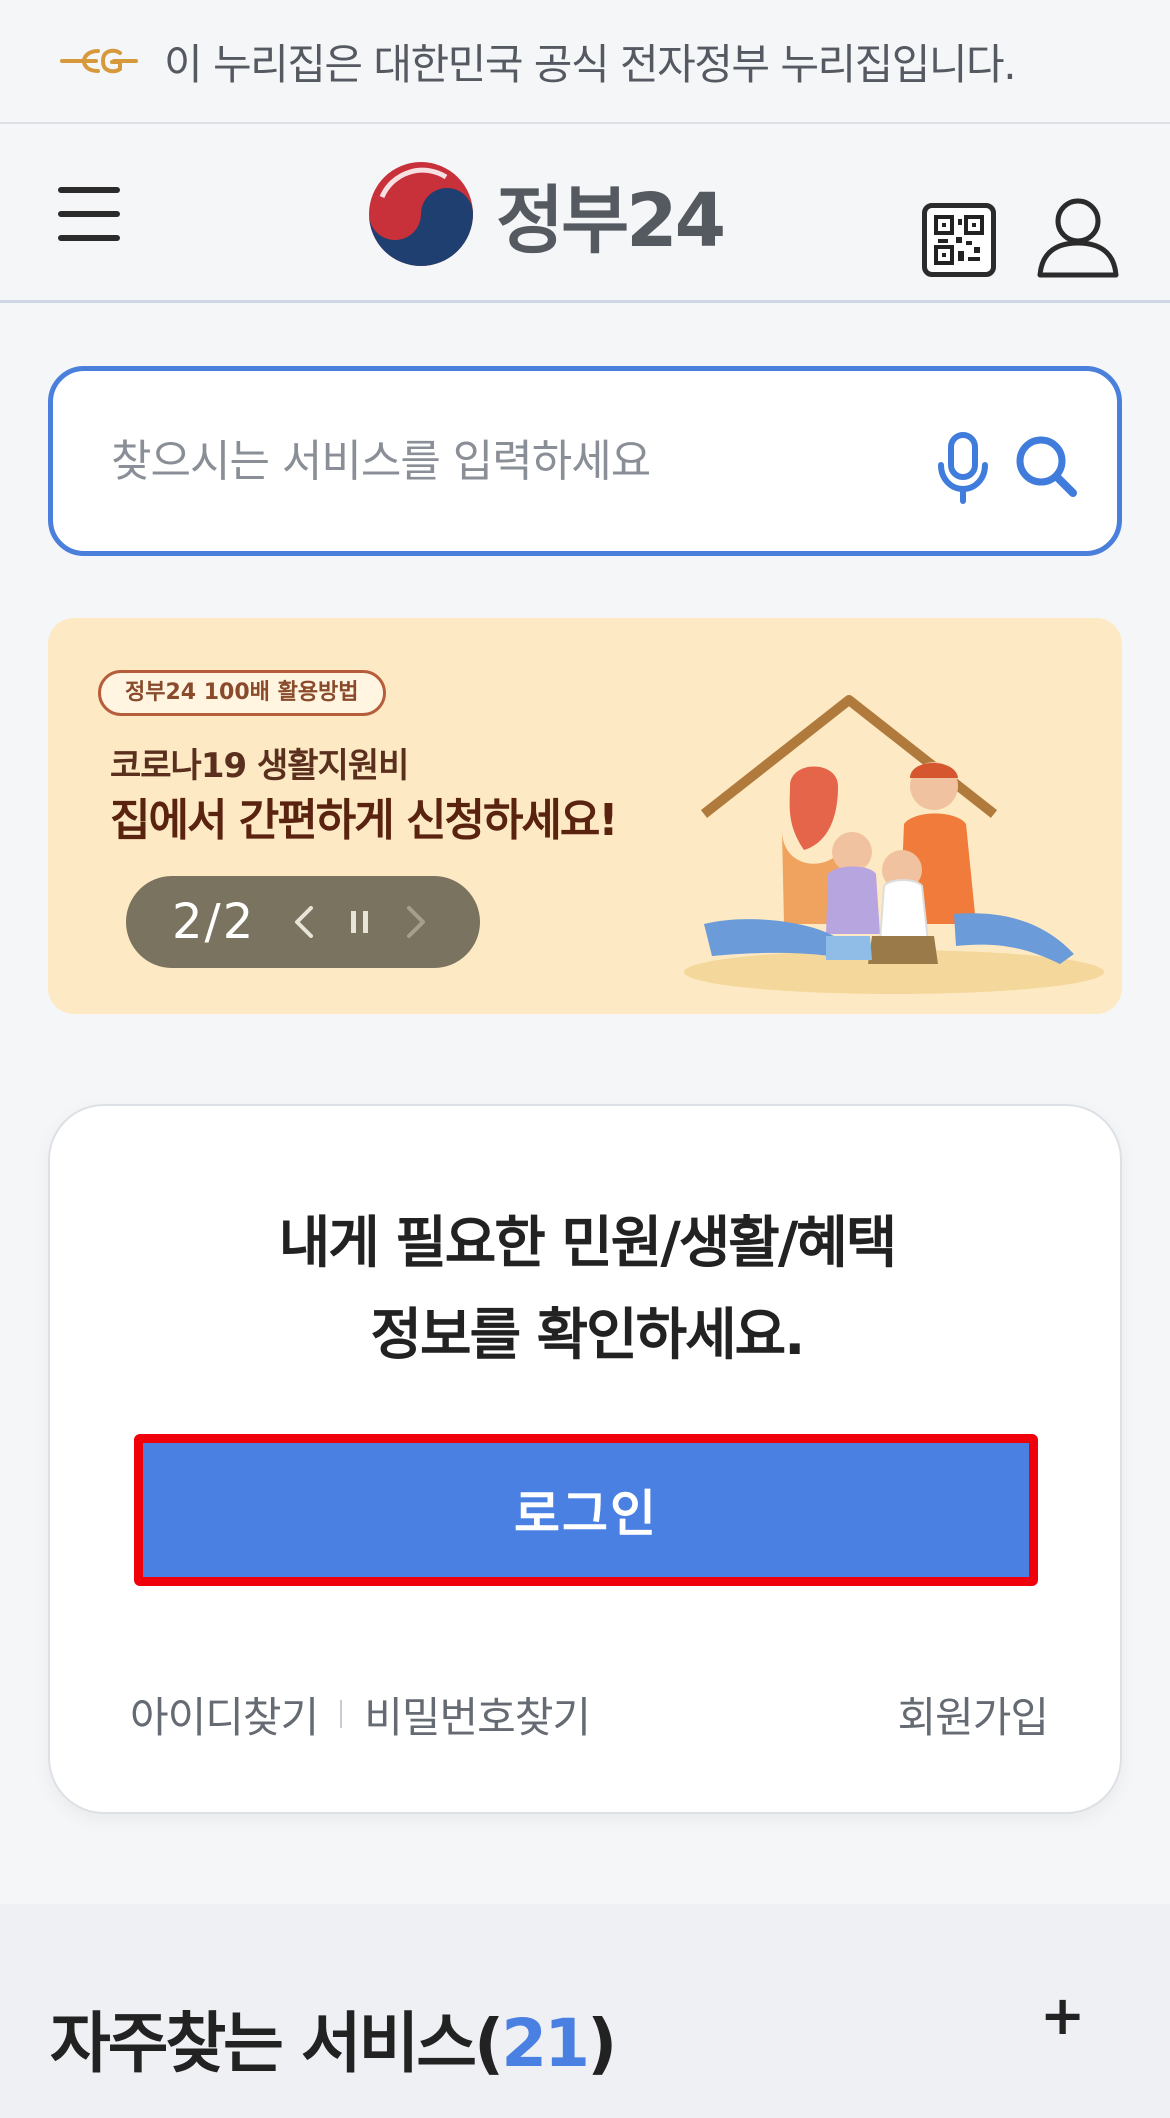 The width and height of the screenshot is (1170, 2118). What do you see at coordinates (587, 1290) in the screenshot?
I see `login-message: 내게 필요한 민원/생활/혜택 정보를 확인하세요.` at bounding box center [587, 1290].